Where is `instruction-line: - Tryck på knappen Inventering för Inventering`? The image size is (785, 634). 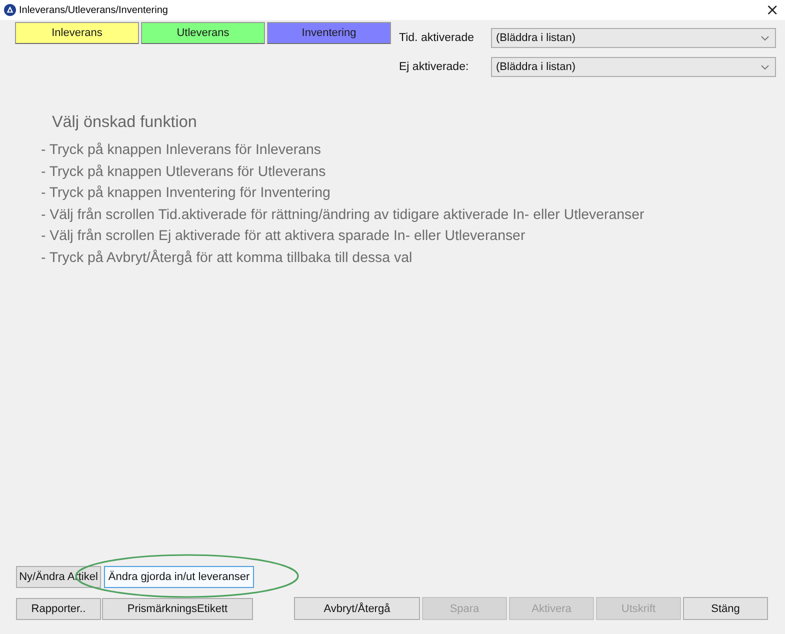 instruction-line: - Tryck på knappen Inventering för Inventering is located at coordinates (185, 194).